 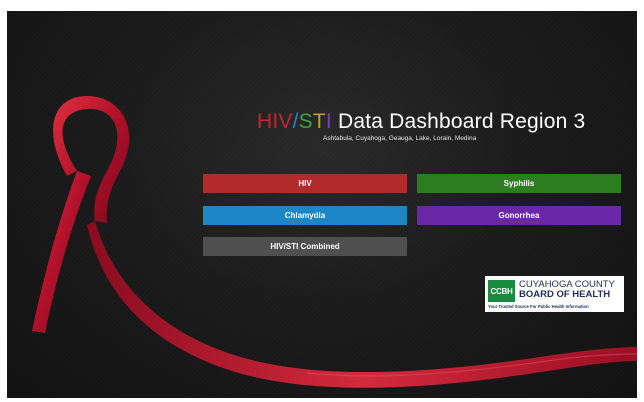 I want to click on page-title: HIV/STI Data Dashboard Region 3, so click(x=442, y=122).